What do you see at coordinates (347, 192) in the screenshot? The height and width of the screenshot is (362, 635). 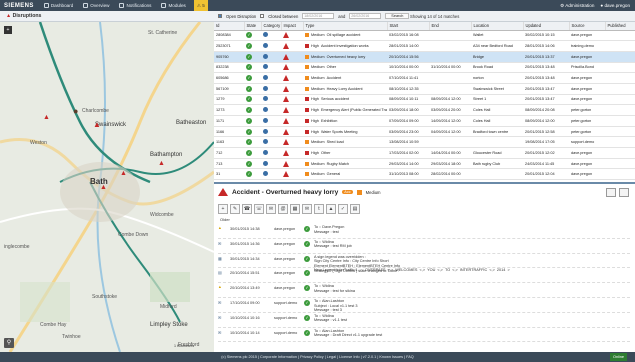 I see `category-badge: Acc` at bounding box center [347, 192].